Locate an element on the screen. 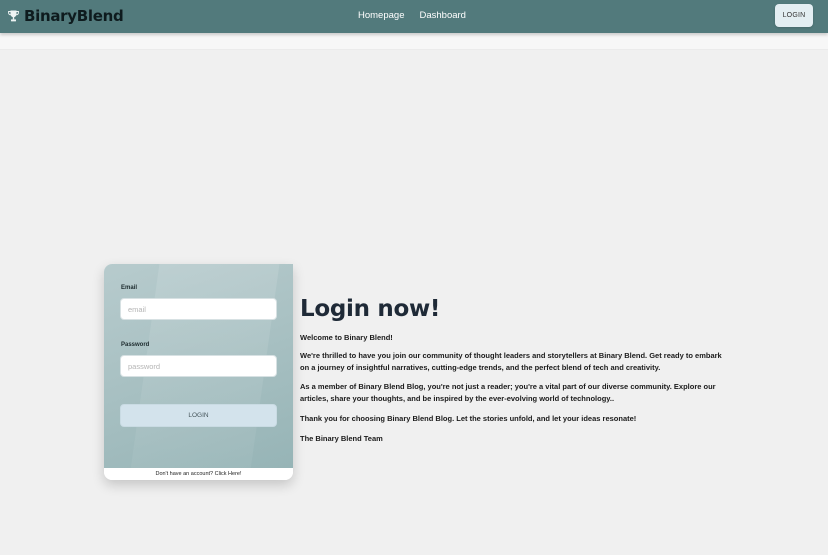  brand-logo-link: BinaryBlend is located at coordinates (66, 16).